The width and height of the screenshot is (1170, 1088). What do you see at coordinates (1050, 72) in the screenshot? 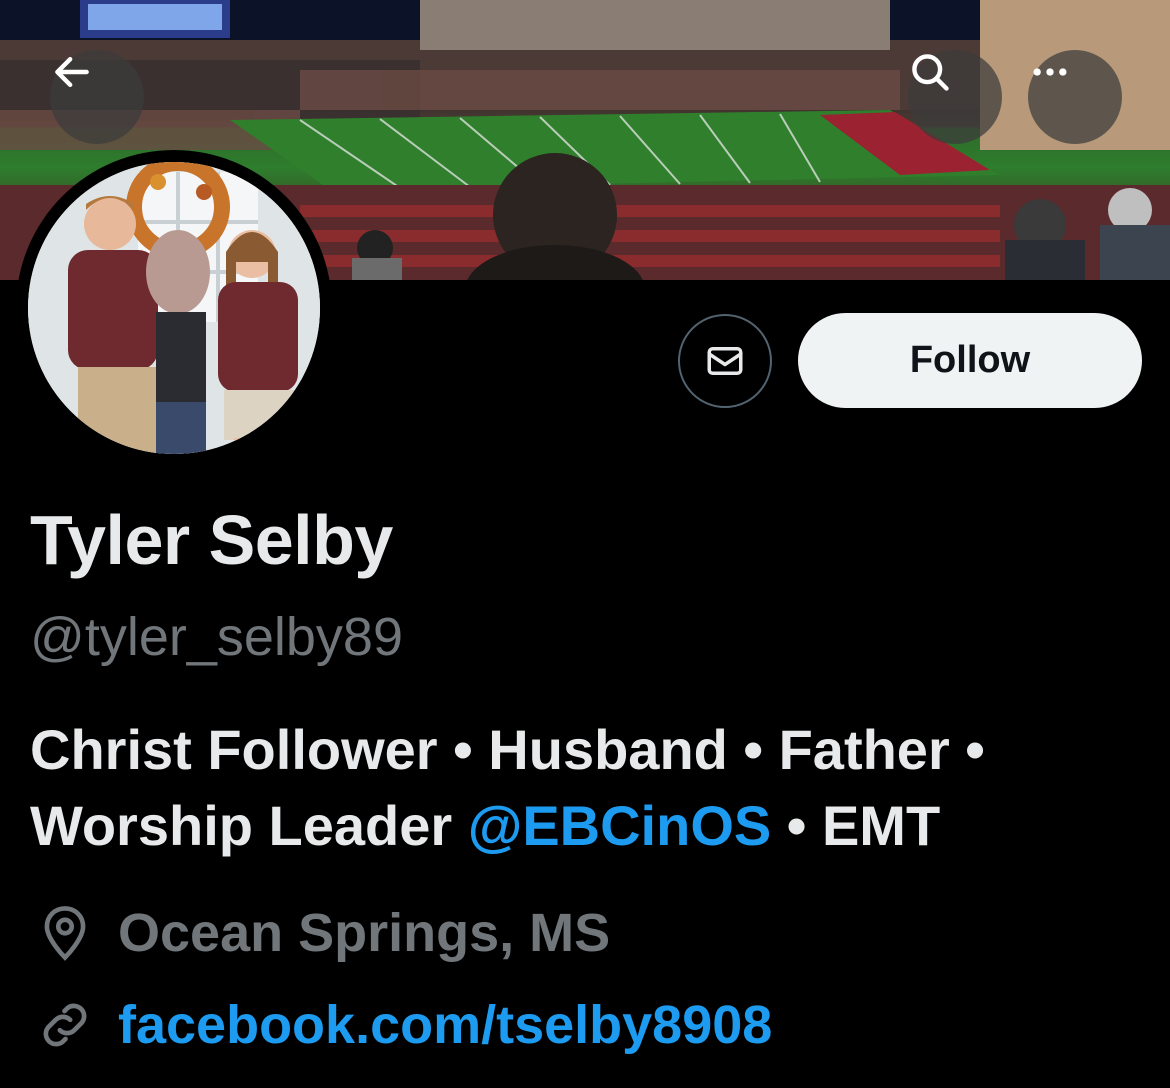
I see `more-horizontal-icon` at bounding box center [1050, 72].